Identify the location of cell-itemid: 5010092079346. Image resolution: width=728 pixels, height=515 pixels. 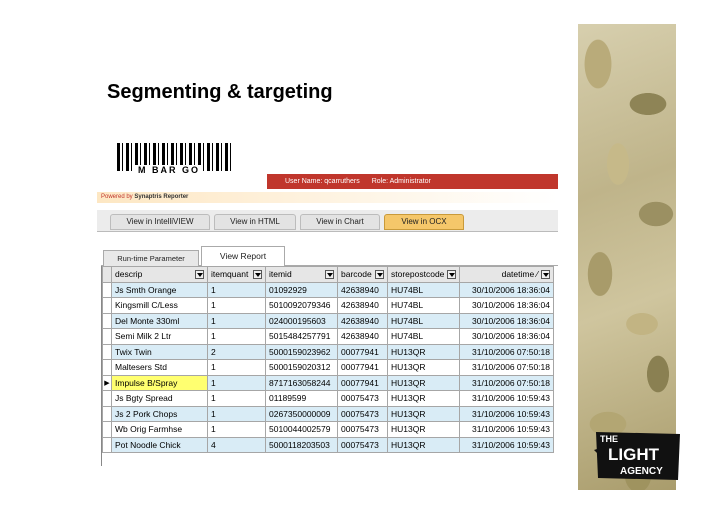
(301, 305).